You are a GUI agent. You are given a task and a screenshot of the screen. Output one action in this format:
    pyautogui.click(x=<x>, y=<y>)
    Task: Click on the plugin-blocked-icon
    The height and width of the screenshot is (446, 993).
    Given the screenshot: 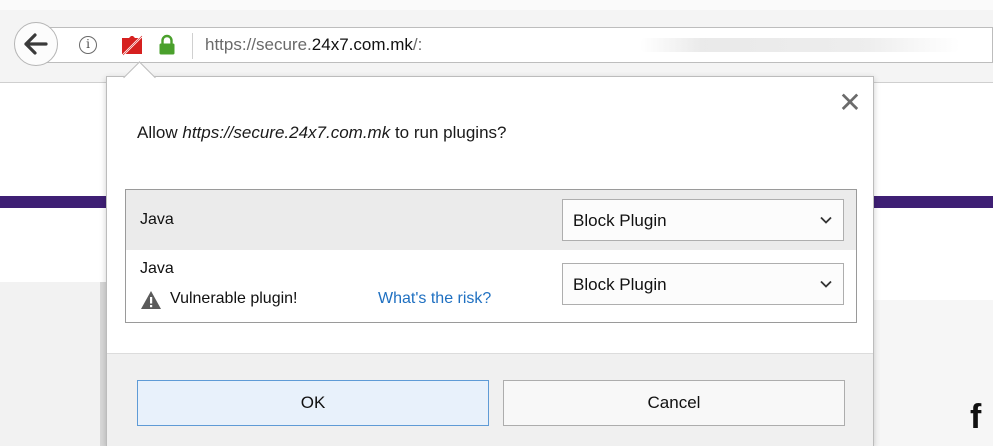 What is the action you would take?
    pyautogui.click(x=132, y=45)
    